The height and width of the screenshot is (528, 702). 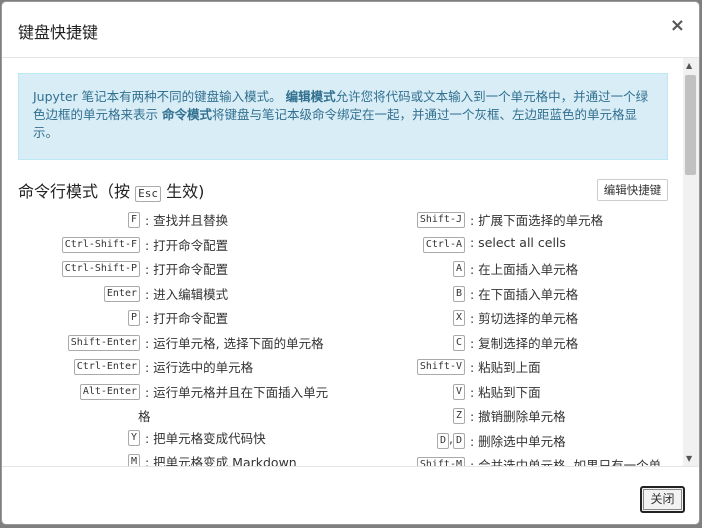 I want to click on info-text-1: Jupyter 笔记本有两种不同的键盘输入模式。, so click(x=157, y=96).